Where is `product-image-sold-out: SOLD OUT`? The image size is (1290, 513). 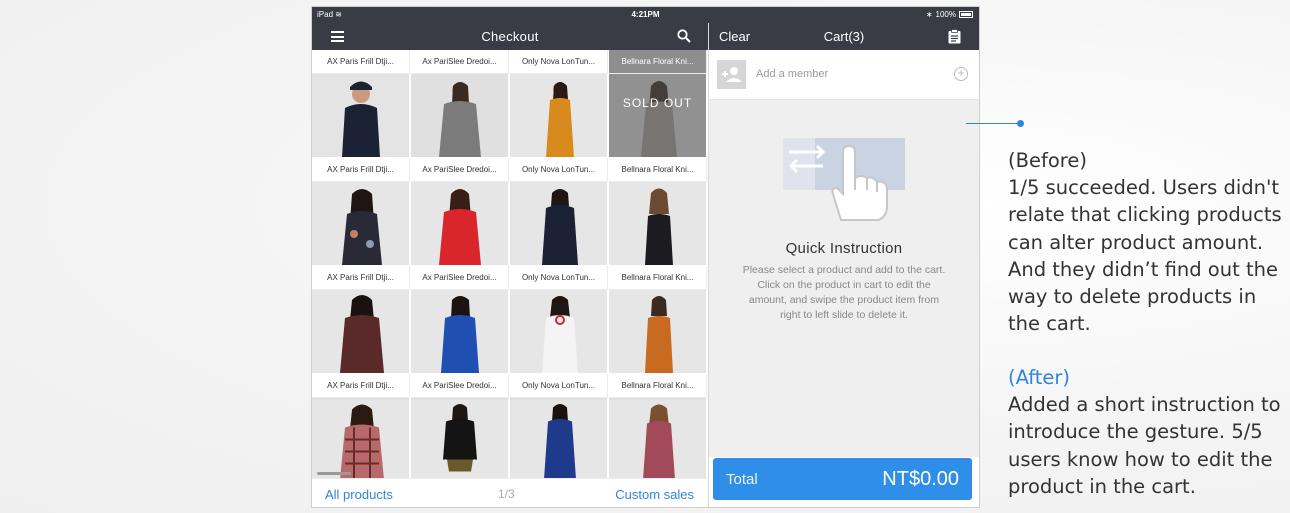
product-image-sold-out: SOLD OUT is located at coordinates (658, 115).